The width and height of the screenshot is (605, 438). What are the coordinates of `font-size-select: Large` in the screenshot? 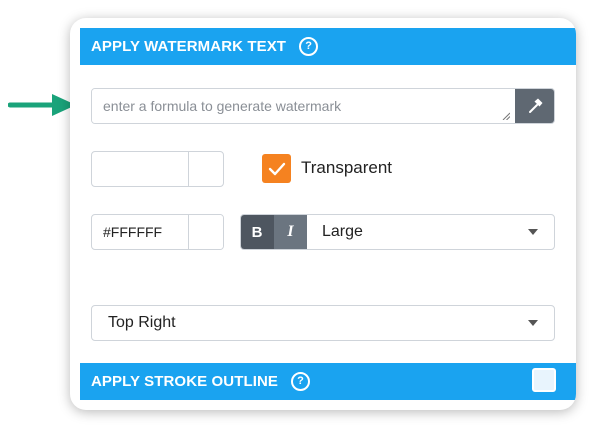 It's located at (430, 232).